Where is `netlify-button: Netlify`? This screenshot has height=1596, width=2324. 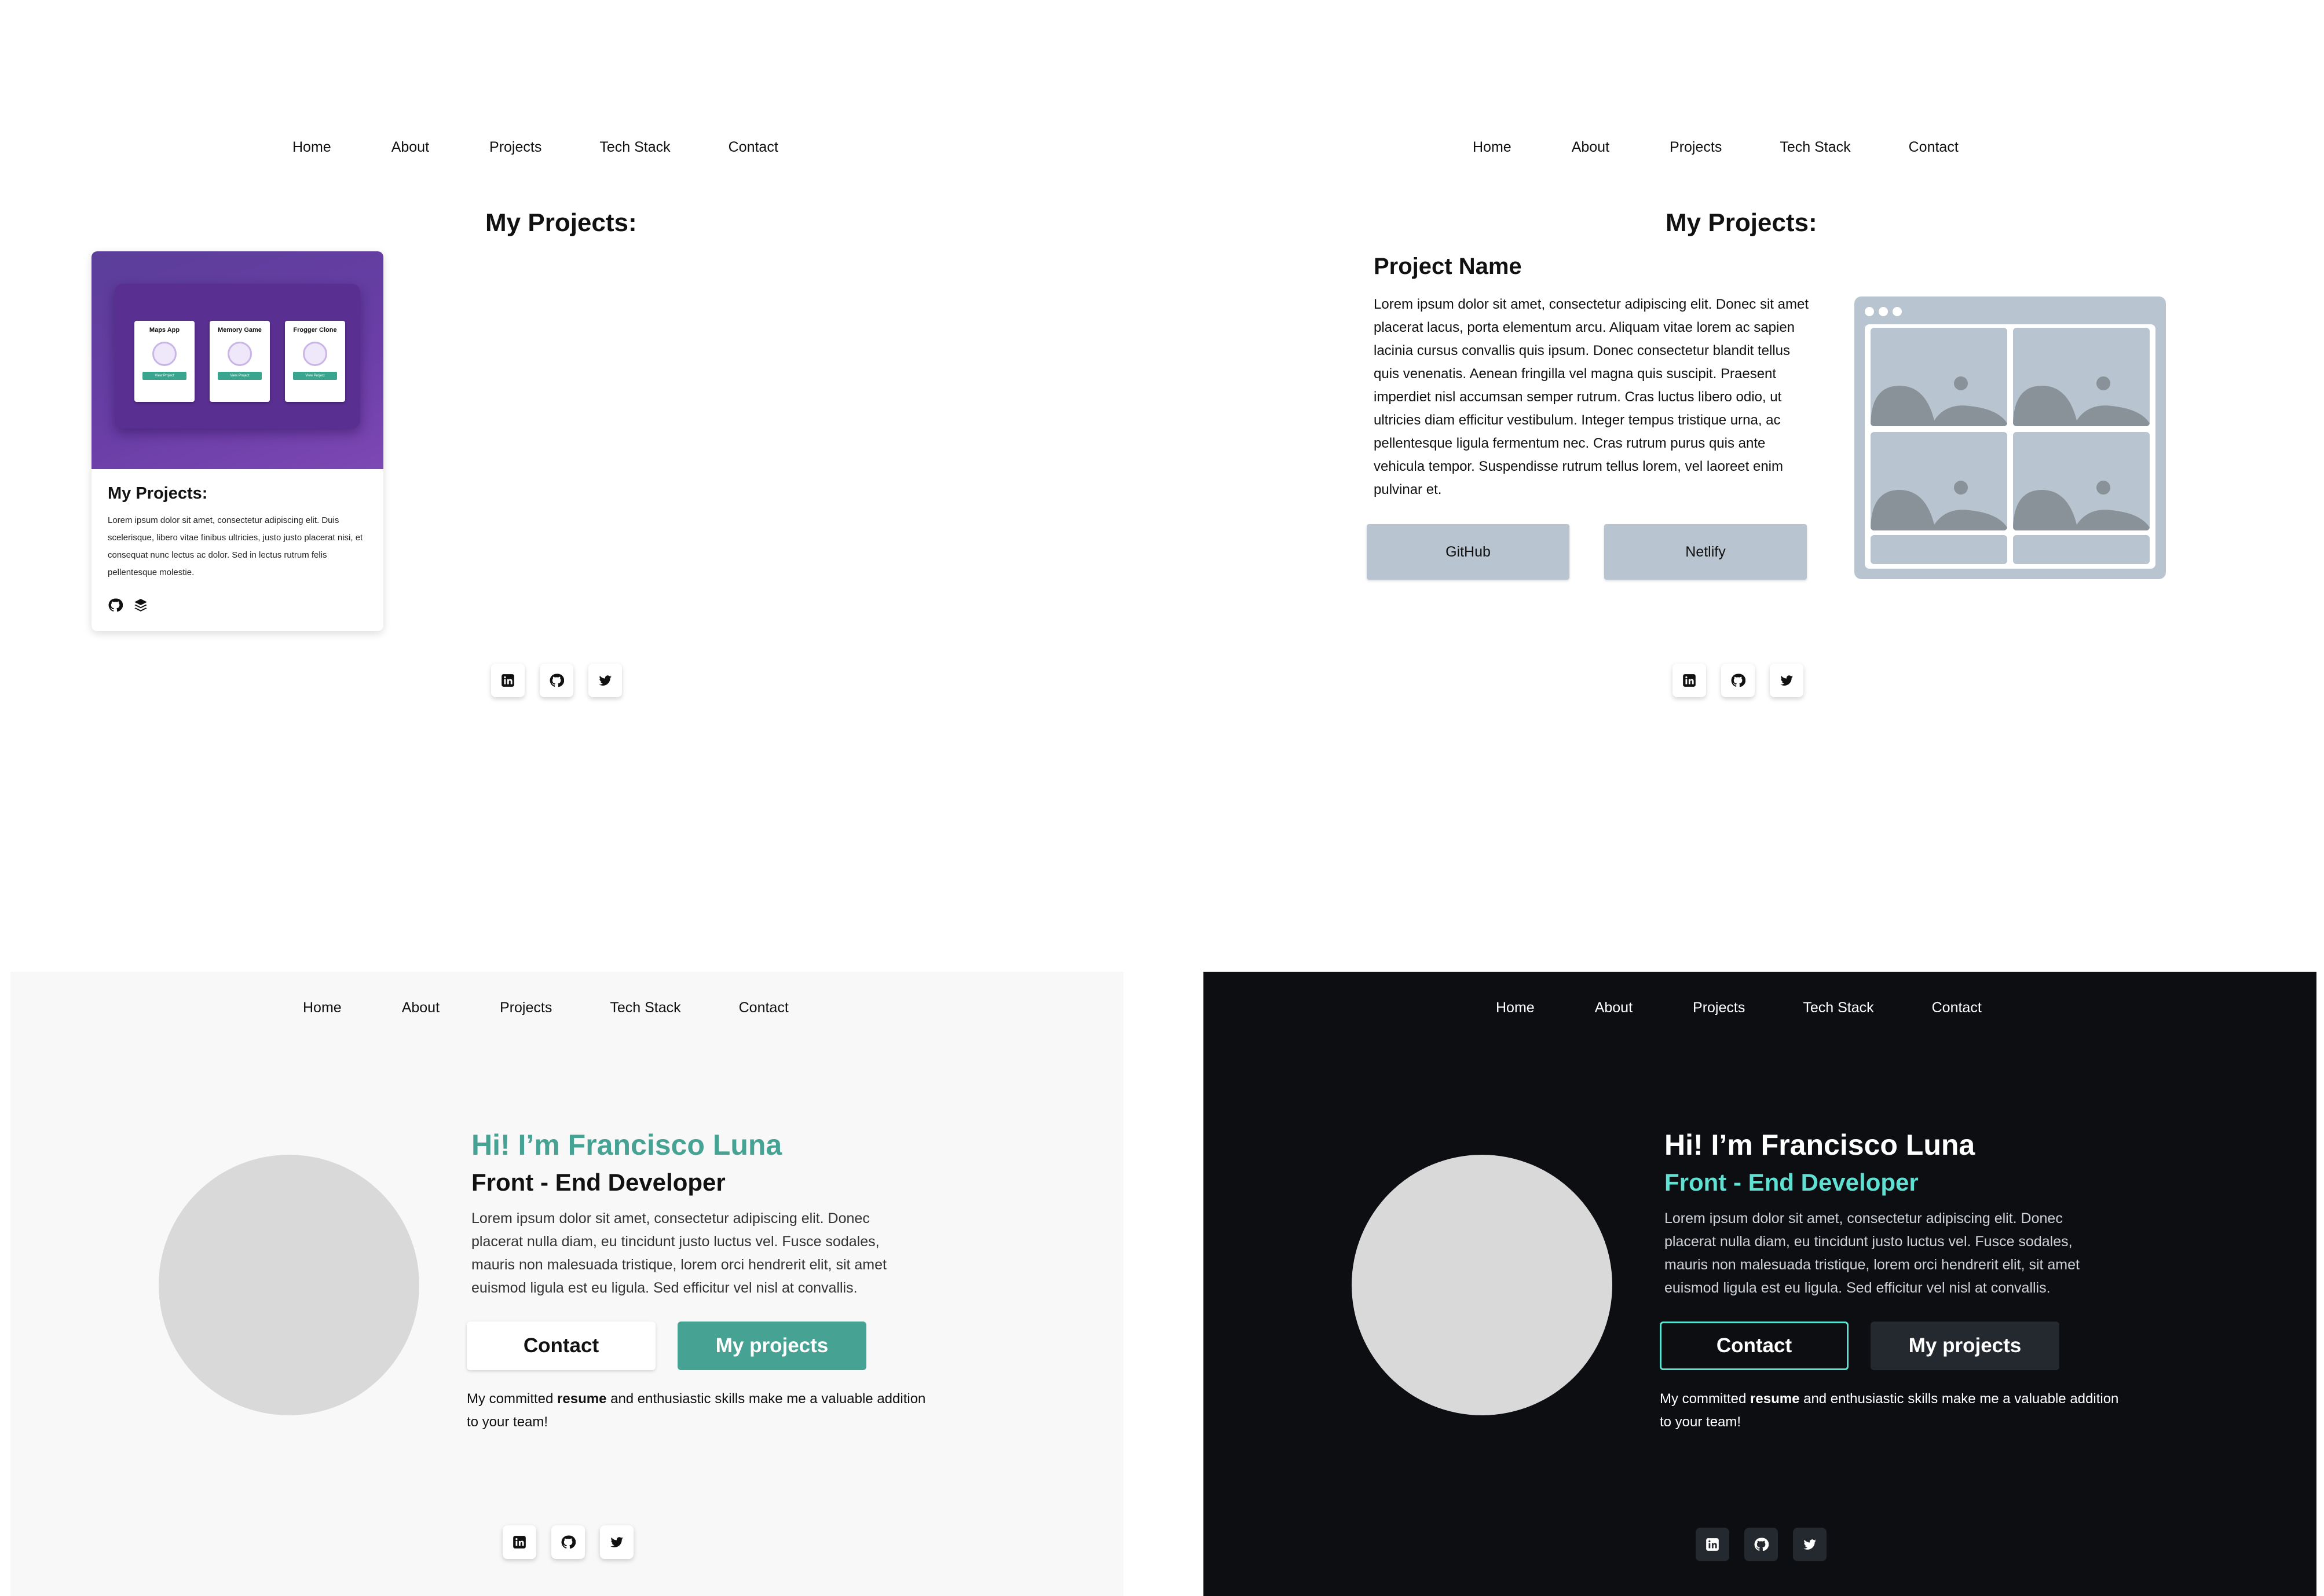
netlify-button: Netlify is located at coordinates (1705, 552).